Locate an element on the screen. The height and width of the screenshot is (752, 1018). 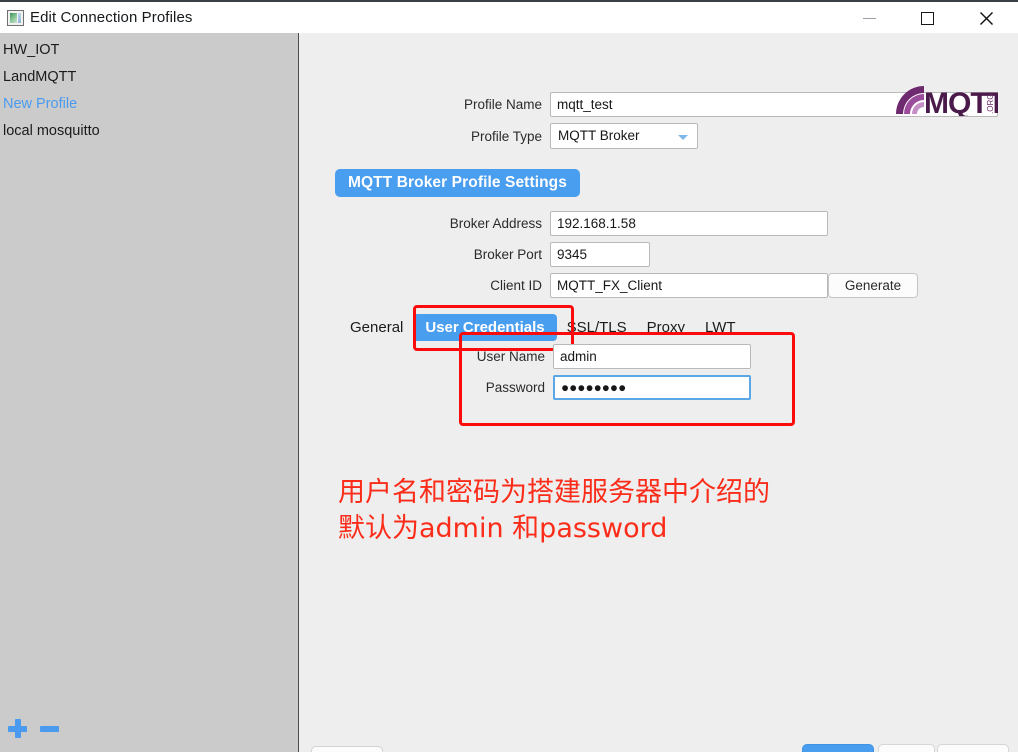
broker-address-row: Broker Address is located at coordinates (634, 223).